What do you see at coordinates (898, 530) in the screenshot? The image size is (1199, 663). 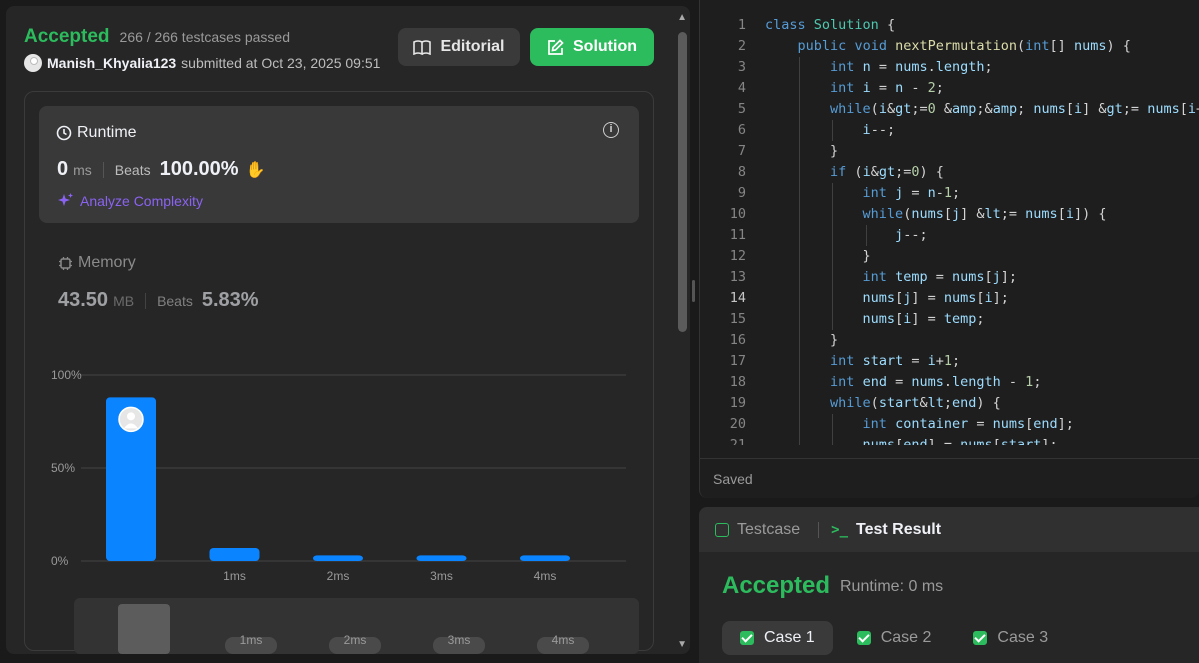 I see `tab-test-result: Test Result` at bounding box center [898, 530].